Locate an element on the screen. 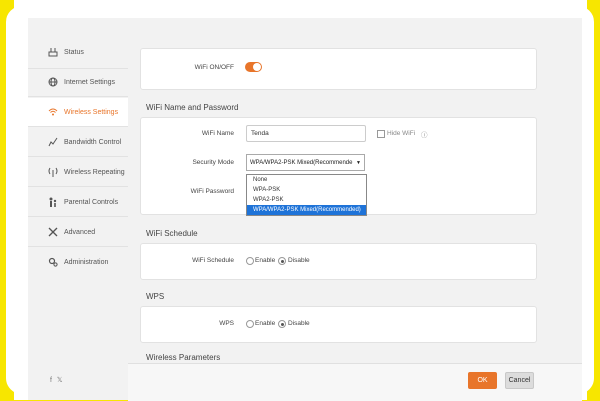 The height and width of the screenshot is (401, 600). chart-icon is located at coordinates (53, 142).